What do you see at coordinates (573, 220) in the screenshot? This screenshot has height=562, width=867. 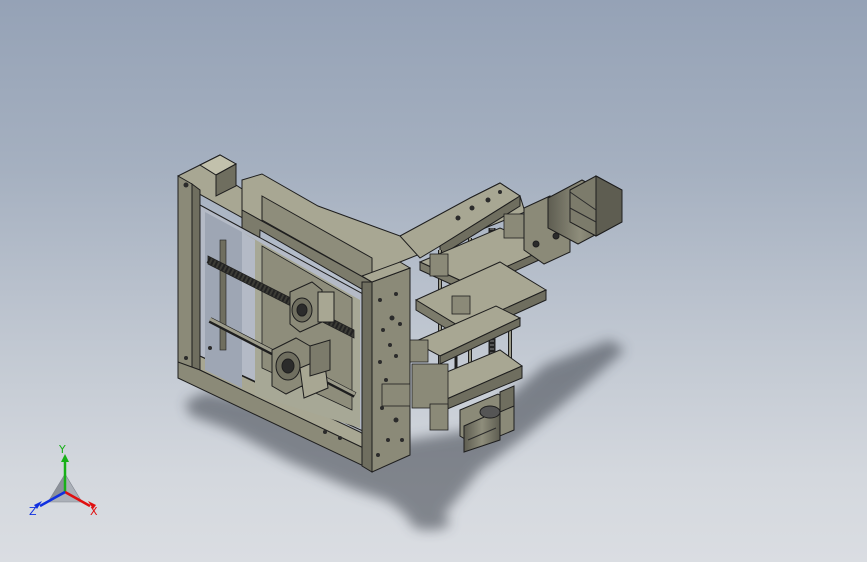 I see `stepper-motor-y` at bounding box center [573, 220].